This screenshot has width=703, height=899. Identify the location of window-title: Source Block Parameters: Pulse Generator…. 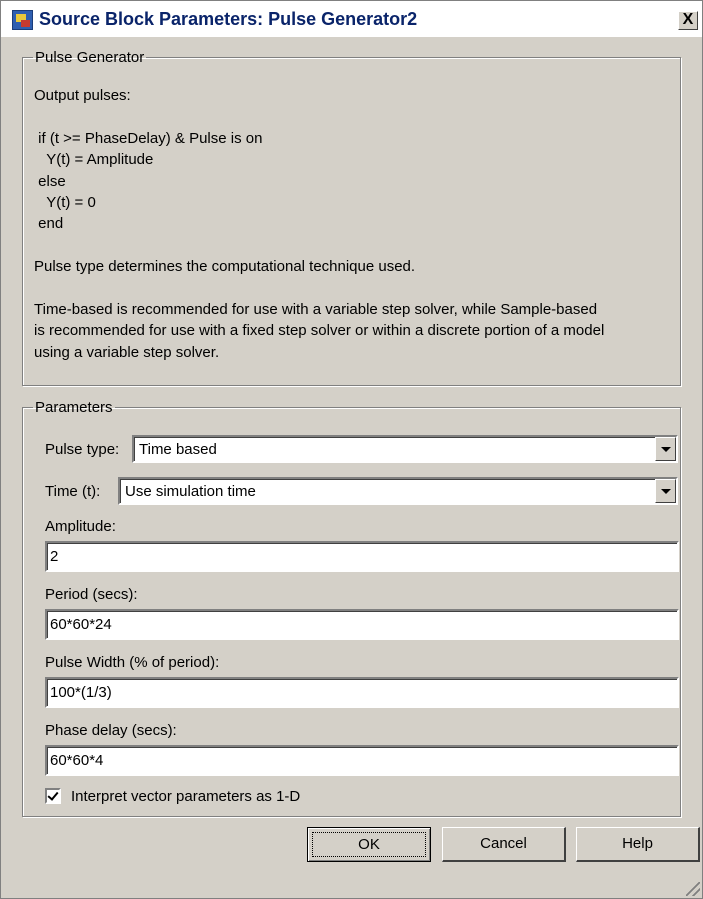
(228, 19).